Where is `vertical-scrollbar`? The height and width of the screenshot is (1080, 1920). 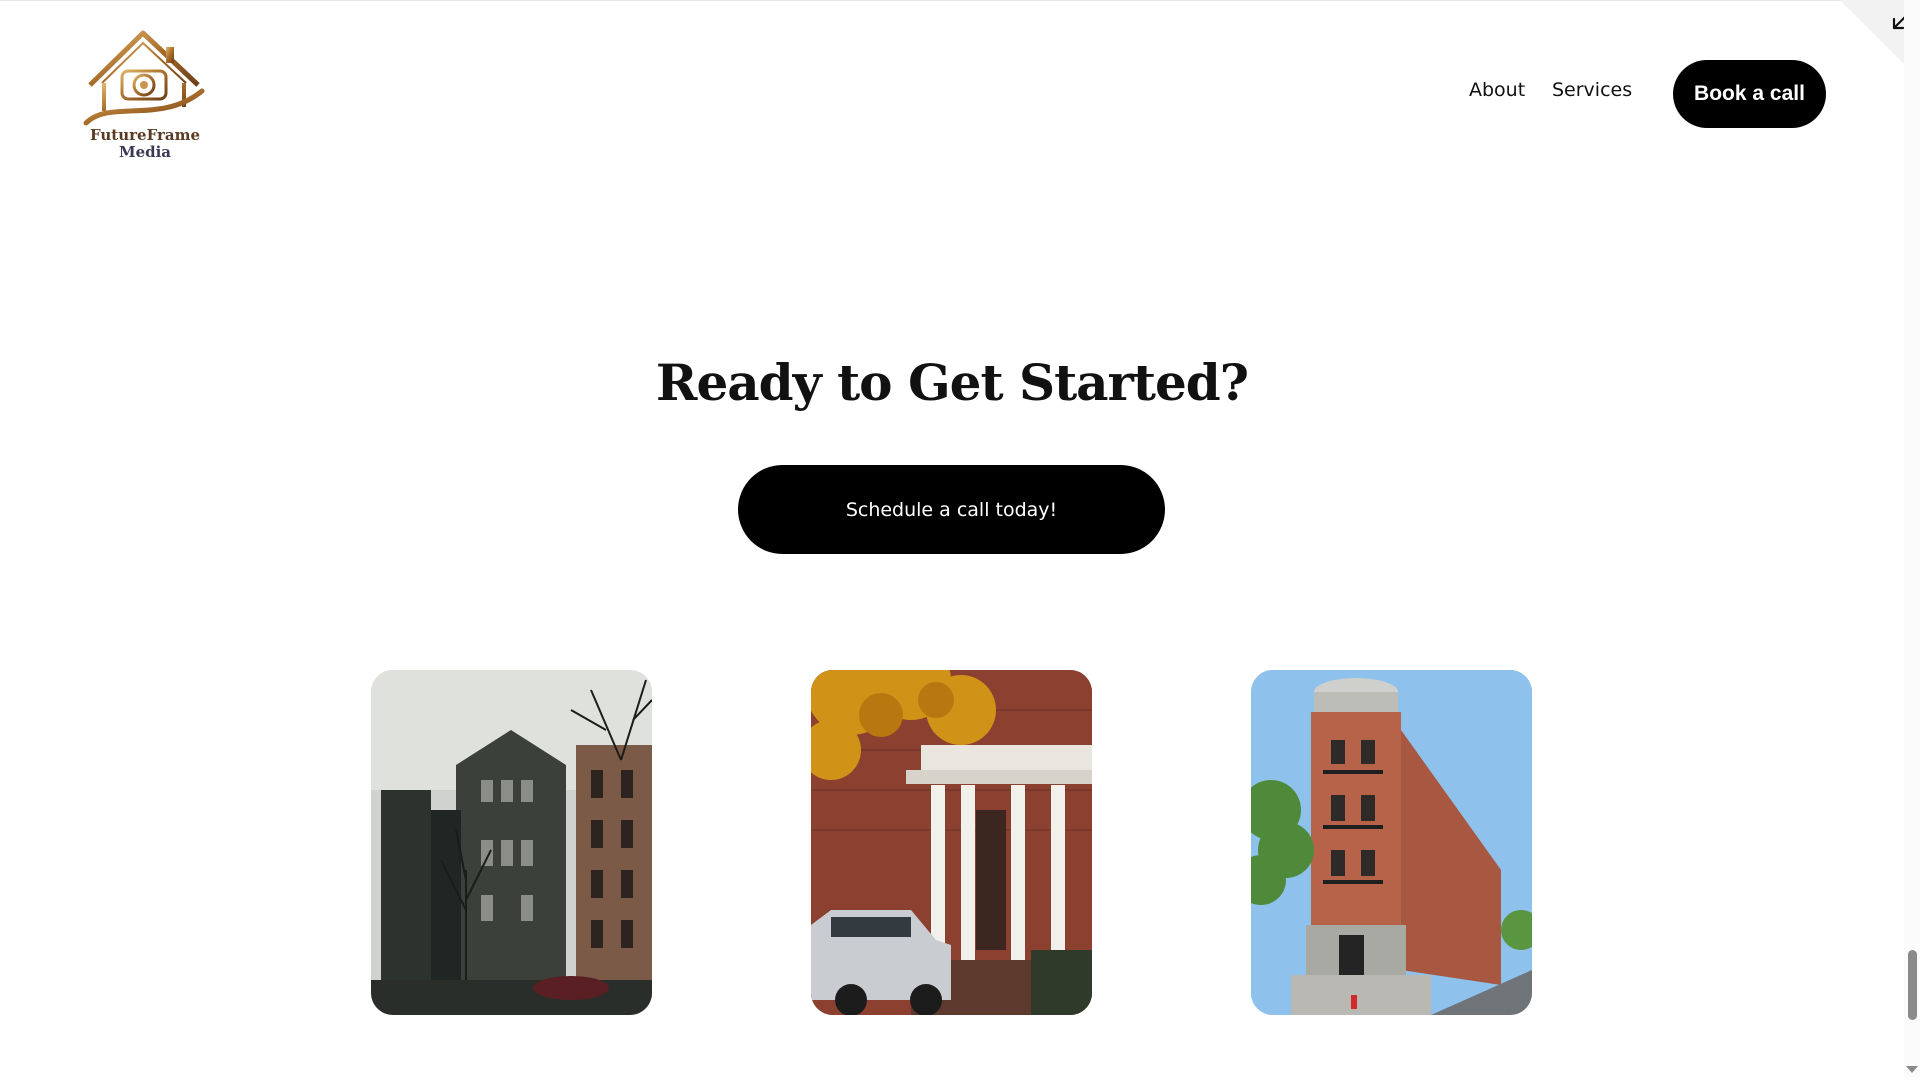 vertical-scrollbar is located at coordinates (1912, 540).